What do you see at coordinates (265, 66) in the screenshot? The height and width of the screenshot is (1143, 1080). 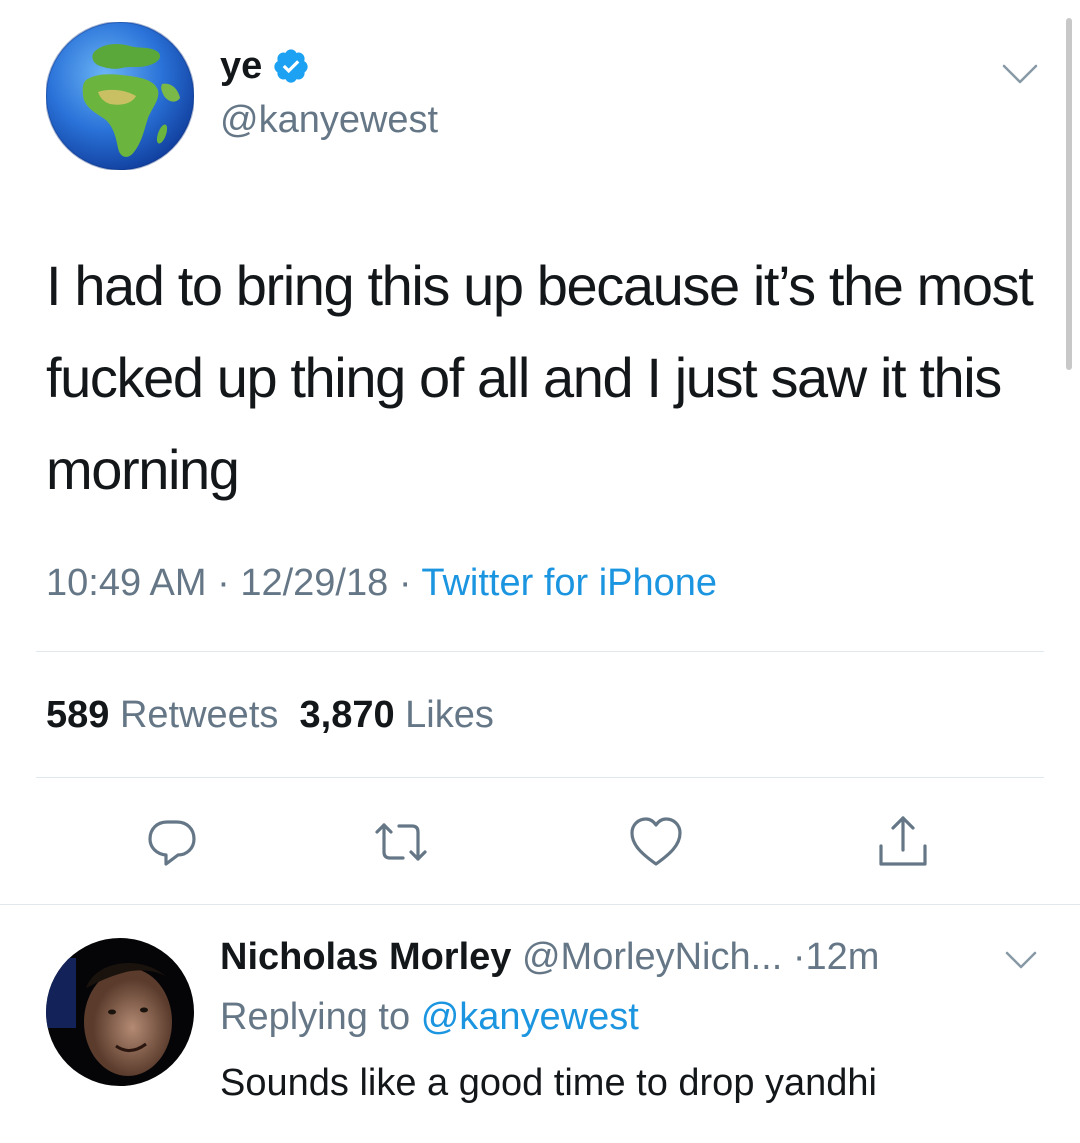 I see `author-name-row: ye` at bounding box center [265, 66].